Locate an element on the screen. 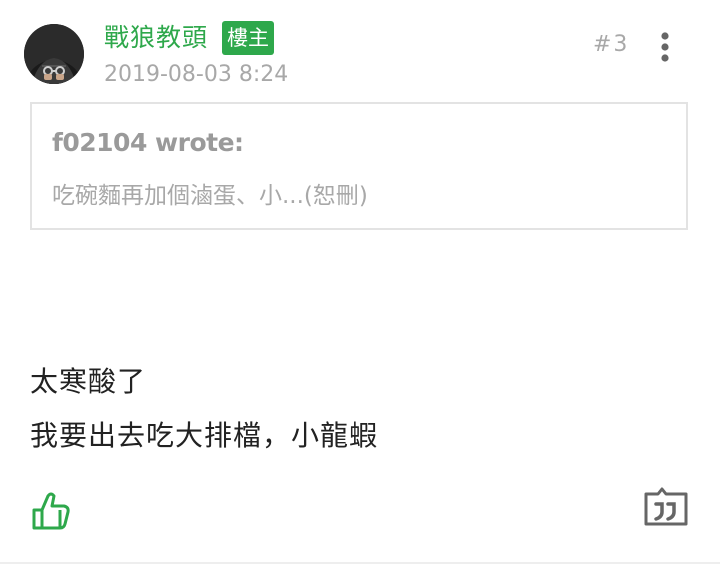 This screenshot has height=564, width=720. more-vertical-icon is located at coordinates (665, 47).